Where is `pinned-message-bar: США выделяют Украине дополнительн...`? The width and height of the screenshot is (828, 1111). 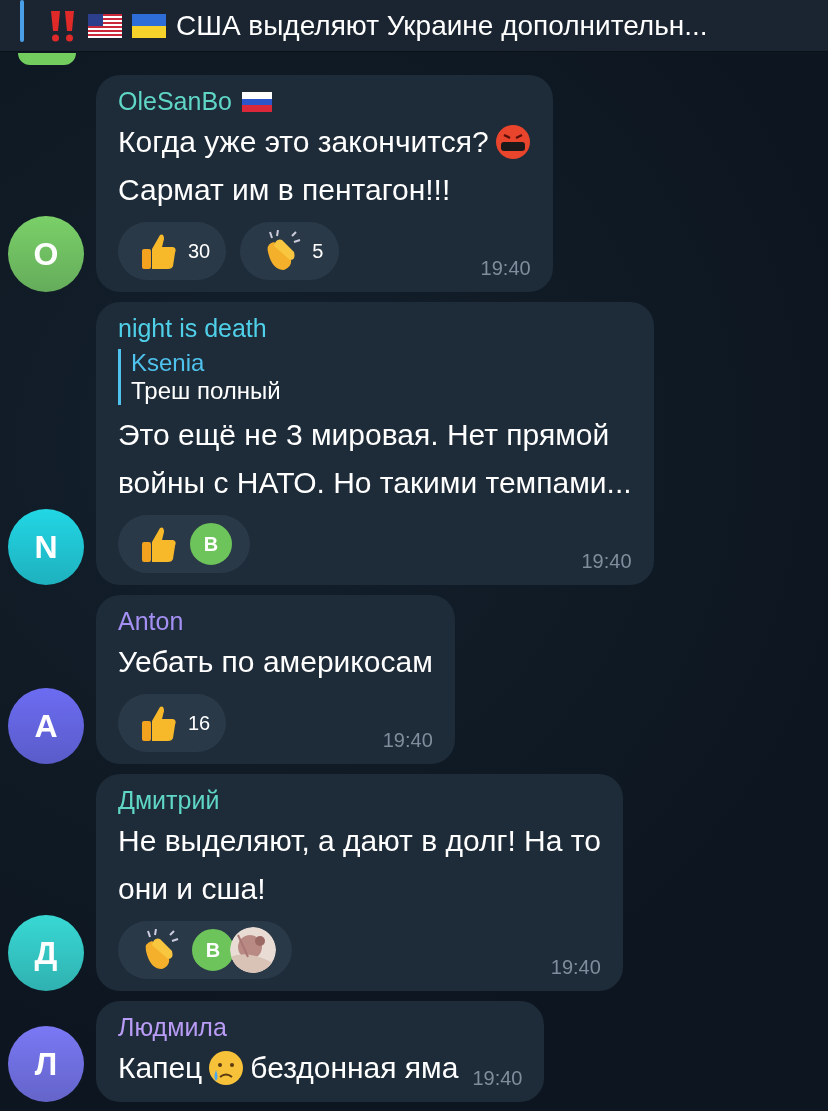
pinned-message-bar: США выделяют Украине дополнительн... is located at coordinates (414, 26).